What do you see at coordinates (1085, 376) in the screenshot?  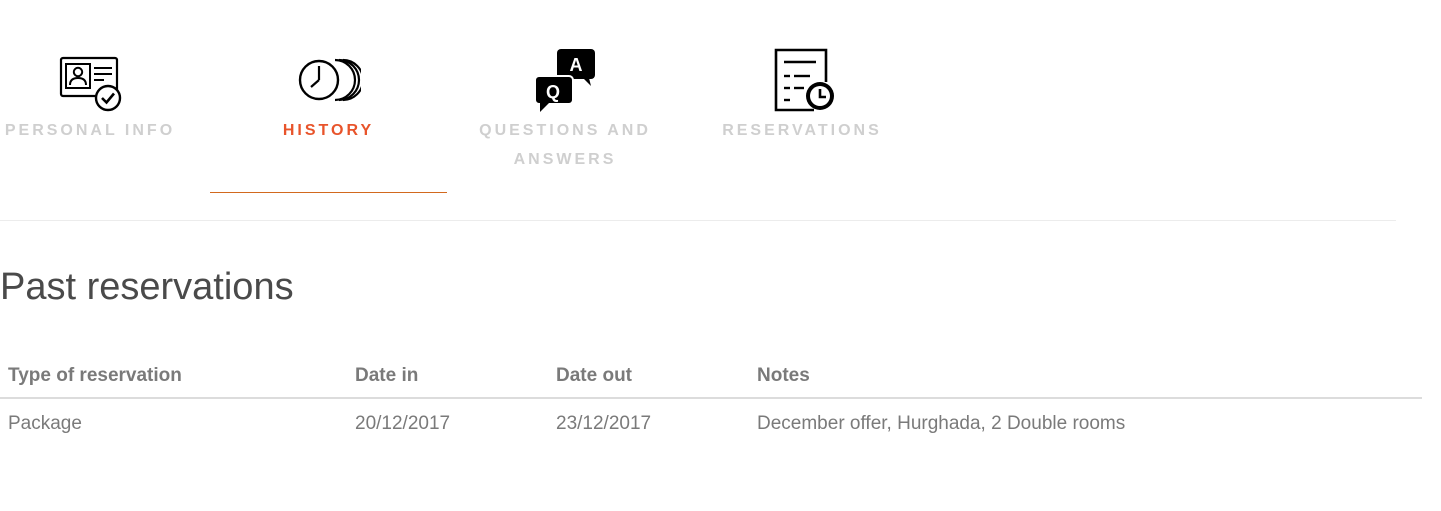 I see `column-header-notes: Notes` at bounding box center [1085, 376].